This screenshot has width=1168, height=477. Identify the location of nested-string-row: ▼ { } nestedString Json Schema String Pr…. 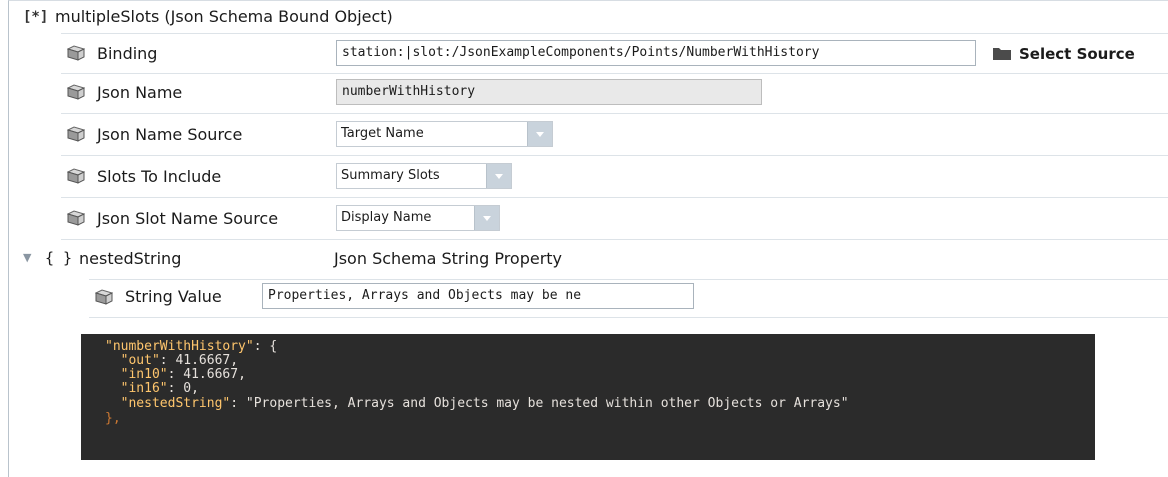
(588, 259).